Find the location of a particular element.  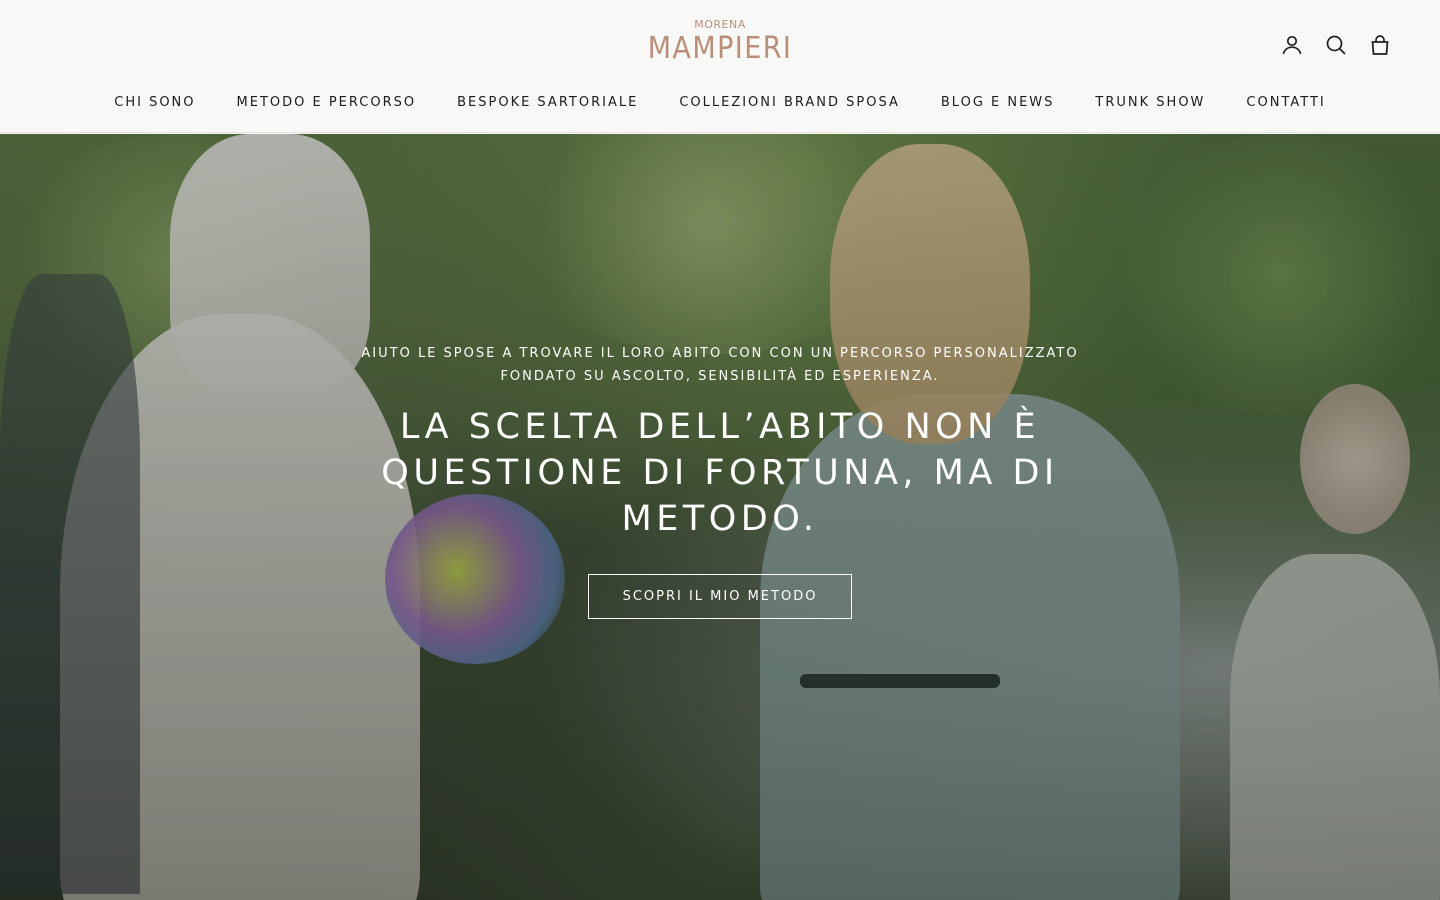

nav-item-contatti: CONTATTI is located at coordinates (1285, 104).